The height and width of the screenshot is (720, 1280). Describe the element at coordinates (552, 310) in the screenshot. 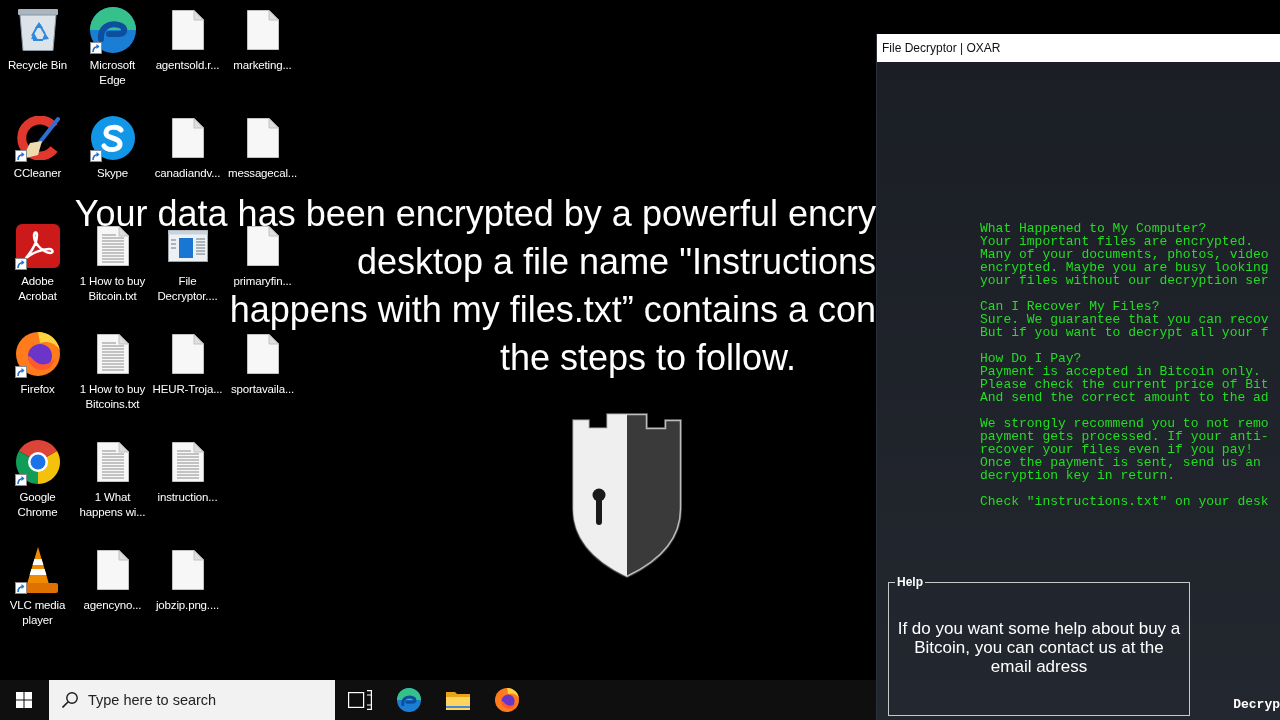

I see `wallpaper-text-line: happens with my files.txt” contains a con` at that location.